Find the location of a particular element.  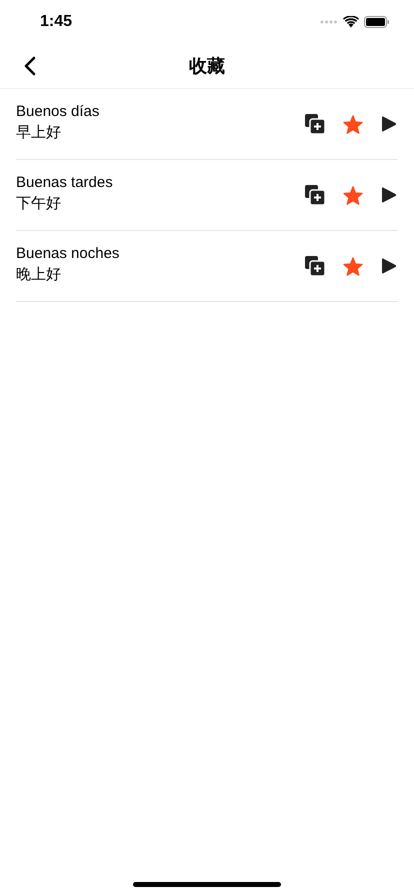

translation-text: 下午好 is located at coordinates (39, 203).